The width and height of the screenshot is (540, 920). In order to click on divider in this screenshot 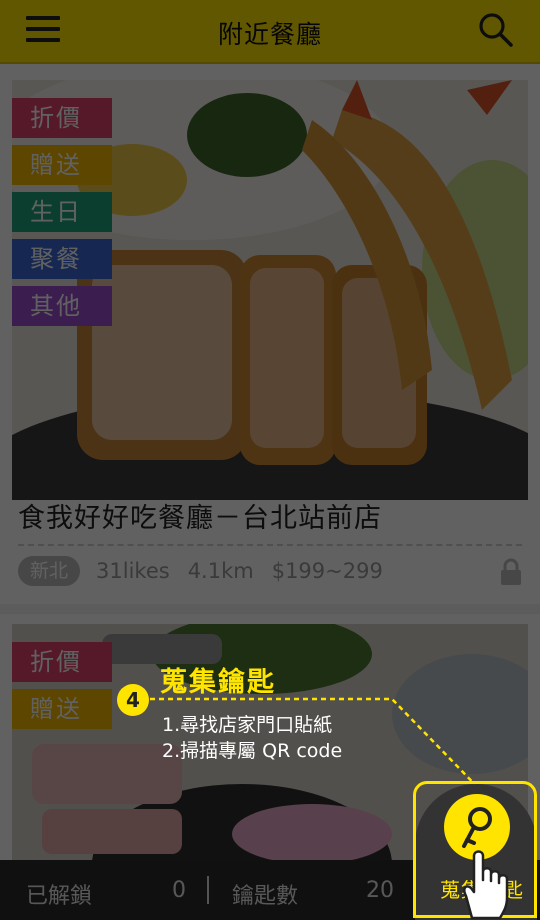, I will do `click(270, 545)`.